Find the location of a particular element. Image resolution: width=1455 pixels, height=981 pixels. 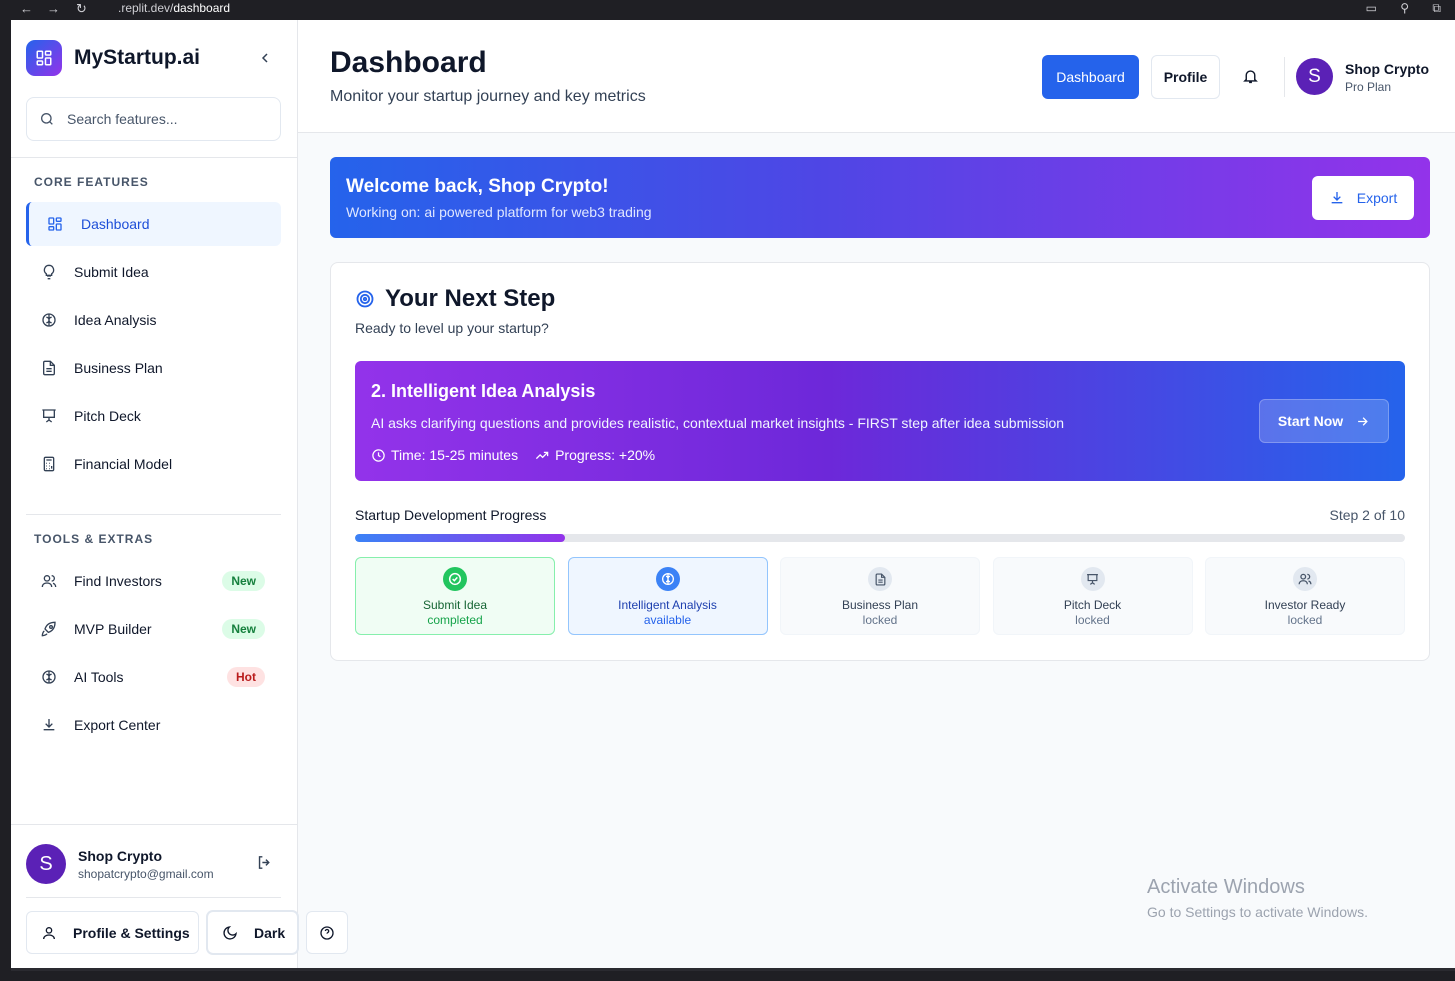

search-box is located at coordinates (153, 119).